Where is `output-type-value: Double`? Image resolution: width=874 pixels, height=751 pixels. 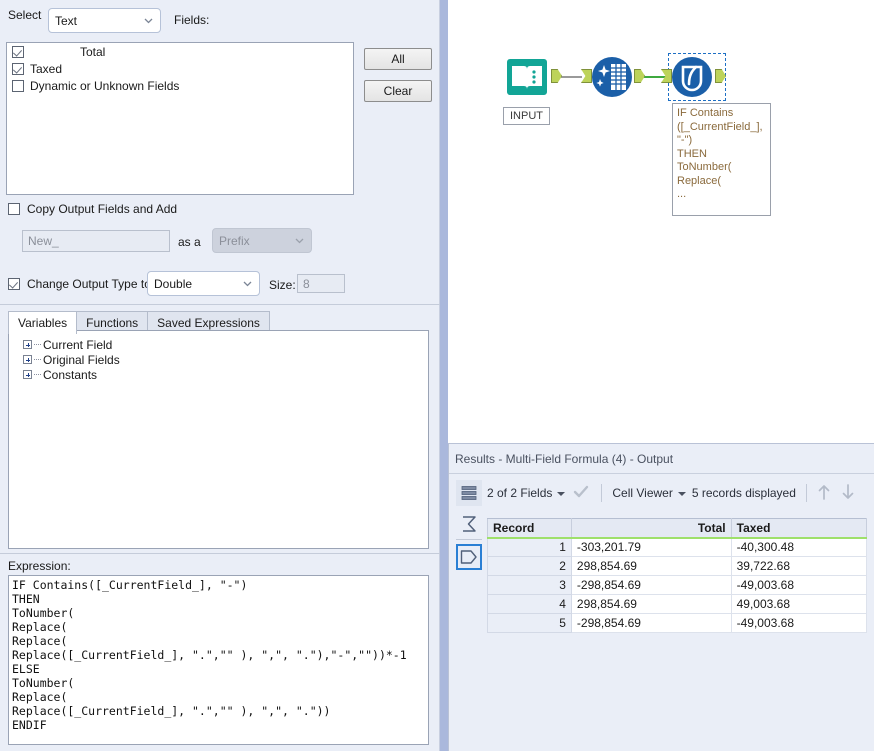
output-type-value: Double is located at coordinates (173, 283).